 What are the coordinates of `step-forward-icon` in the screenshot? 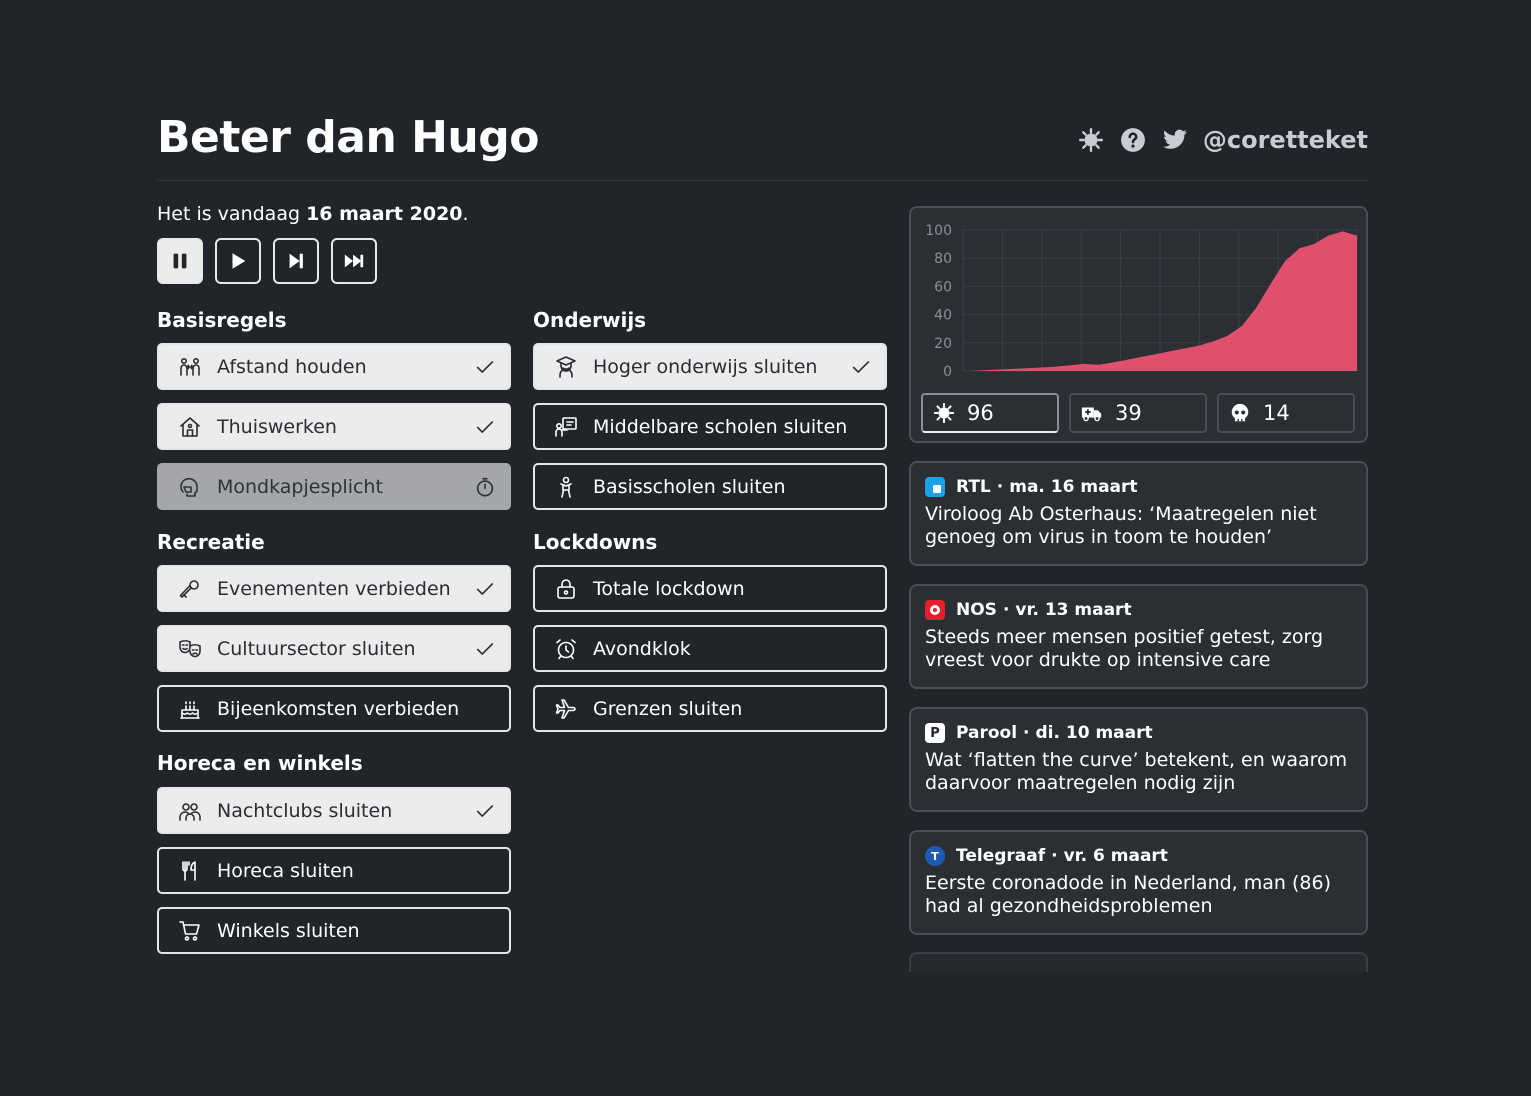 It's located at (296, 261).